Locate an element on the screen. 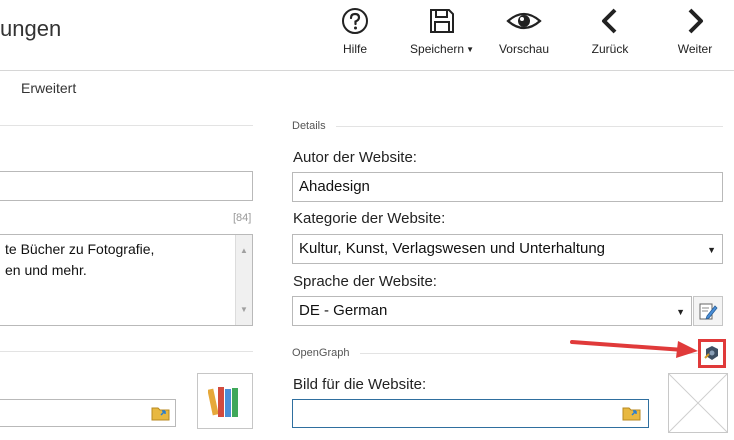  description-line-2: en und mehr. is located at coordinates (46, 270).